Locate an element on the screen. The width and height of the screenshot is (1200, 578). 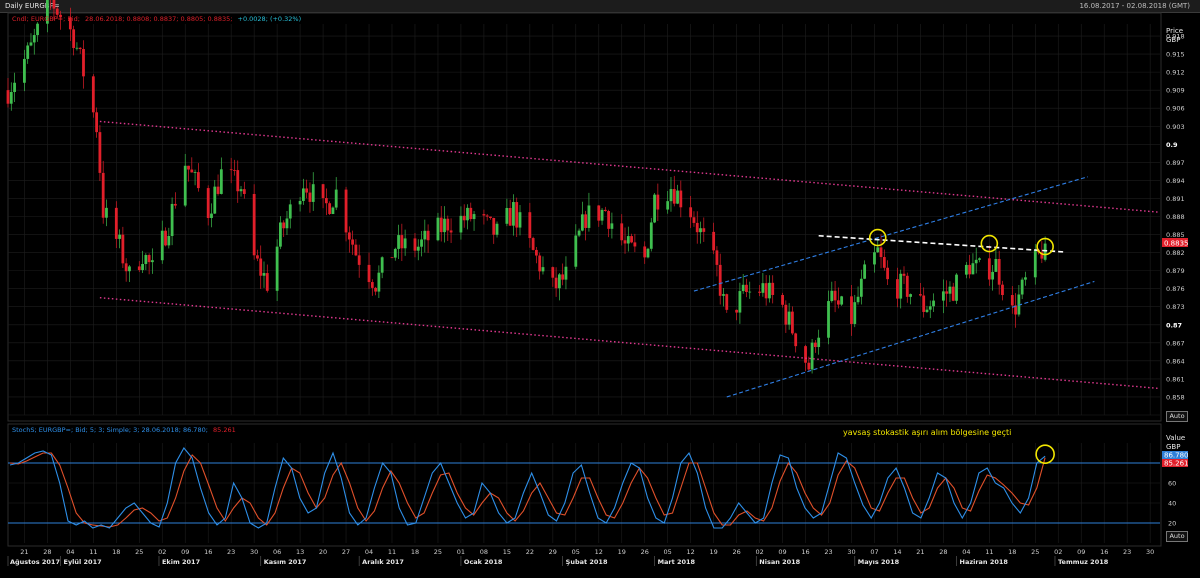
x-day-tick: 11 is located at coordinates (392, 552).